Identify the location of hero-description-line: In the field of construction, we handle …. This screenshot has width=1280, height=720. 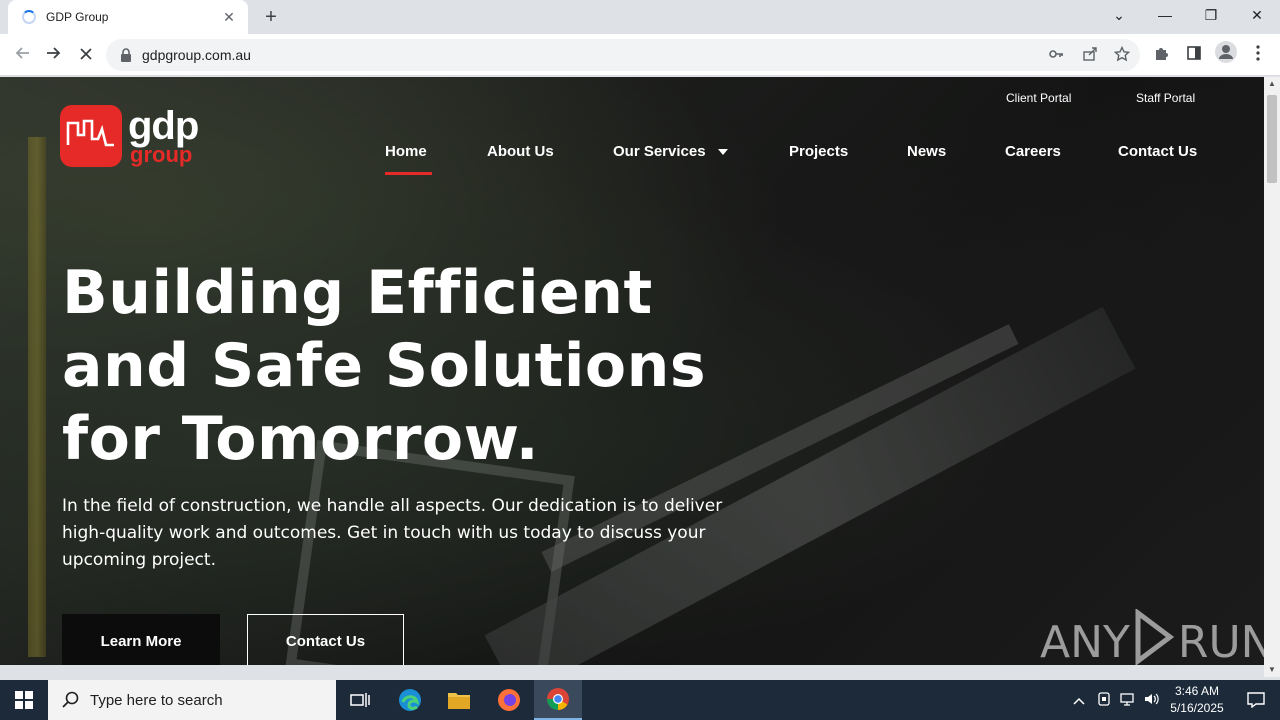
(392, 506).